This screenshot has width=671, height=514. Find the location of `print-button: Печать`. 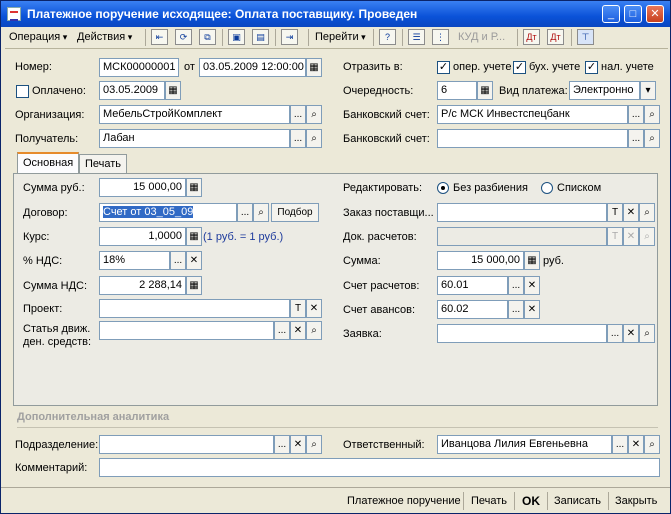

print-button: Печать is located at coordinates (489, 501).